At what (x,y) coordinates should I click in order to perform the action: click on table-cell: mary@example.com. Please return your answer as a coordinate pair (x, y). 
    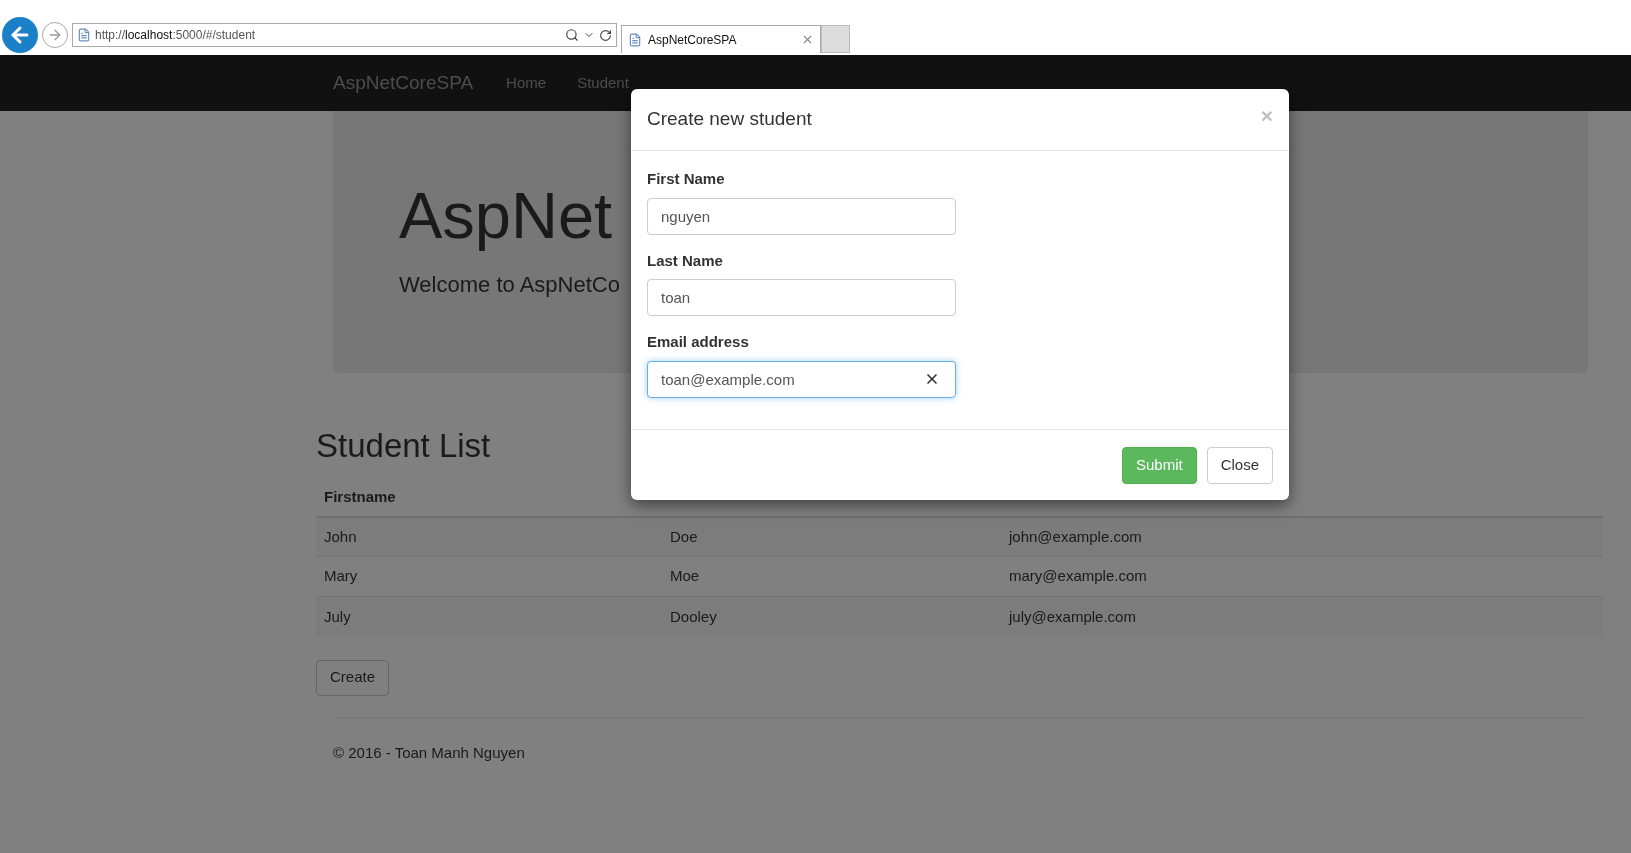
    Looking at the image, I should click on (1302, 576).